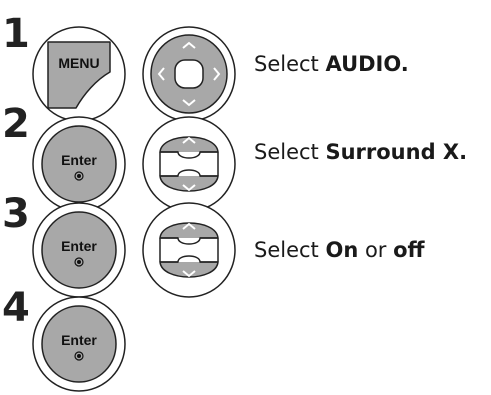 The height and width of the screenshot is (395, 491). I want to click on step-number-1: 1, so click(16, 34).